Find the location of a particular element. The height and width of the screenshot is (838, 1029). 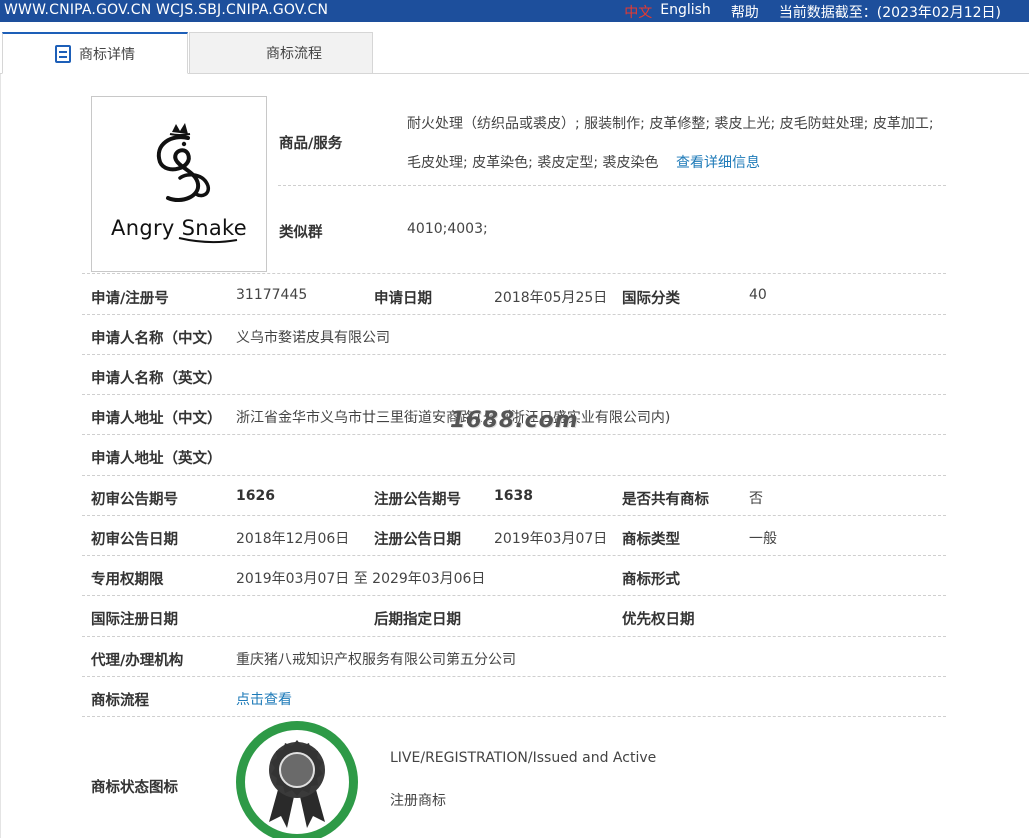

tab-trademark-process: 商标流程 is located at coordinates (281, 53).